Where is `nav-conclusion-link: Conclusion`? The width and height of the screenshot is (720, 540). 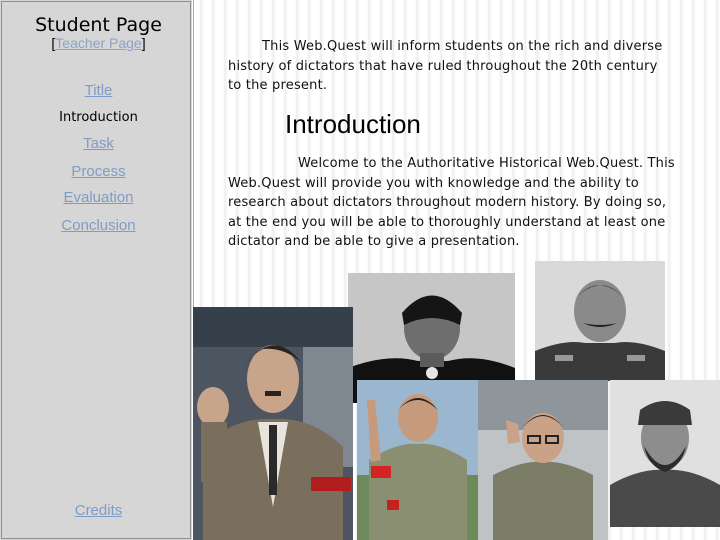
nav-conclusion-link: Conclusion is located at coordinates (98, 225).